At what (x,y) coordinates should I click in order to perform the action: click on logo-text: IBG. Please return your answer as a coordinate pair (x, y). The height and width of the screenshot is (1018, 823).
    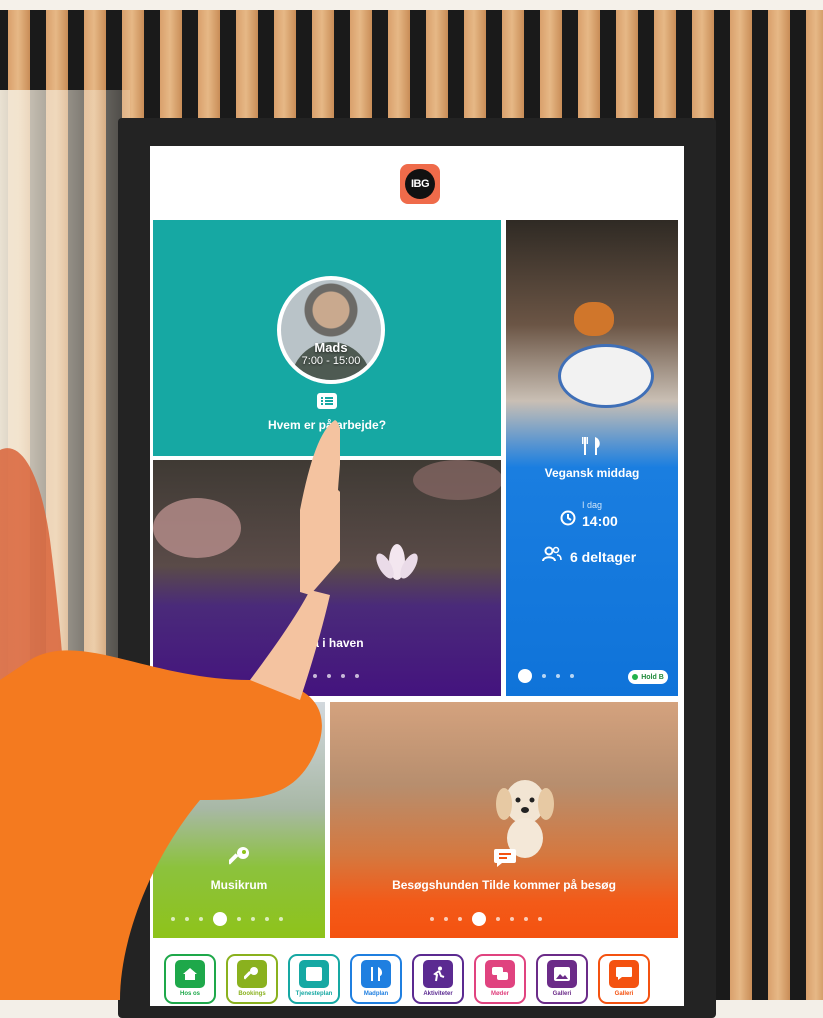
    Looking at the image, I should click on (420, 184).